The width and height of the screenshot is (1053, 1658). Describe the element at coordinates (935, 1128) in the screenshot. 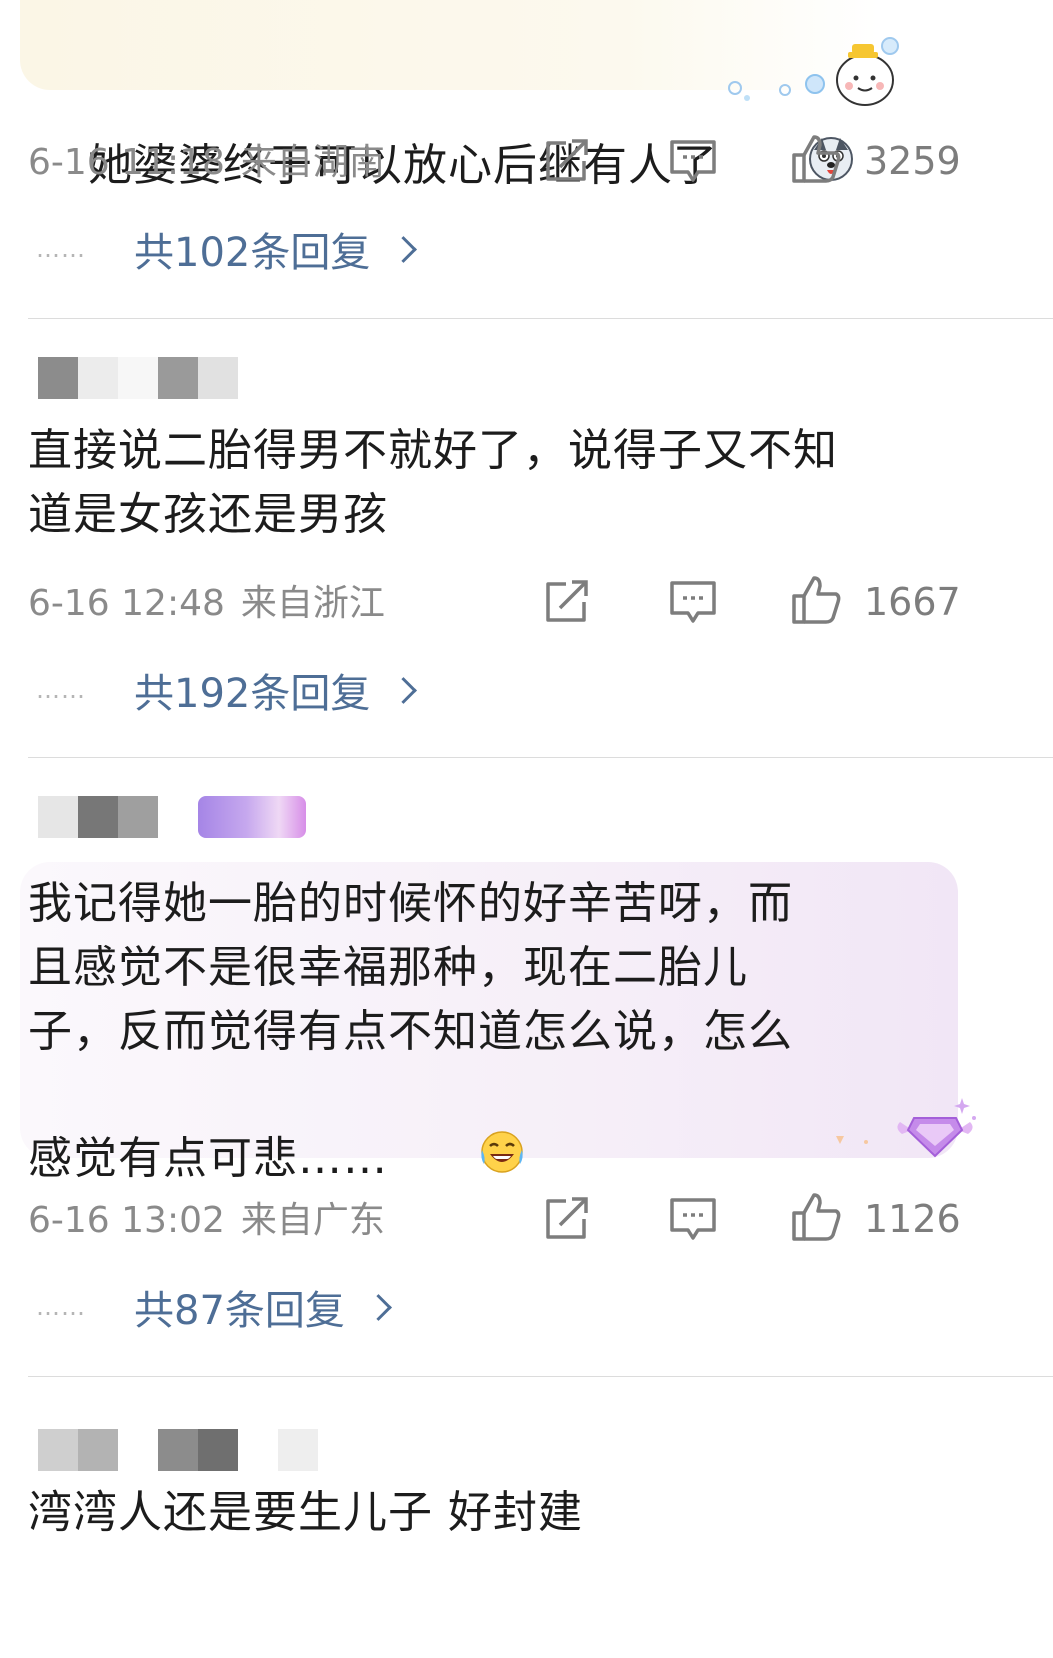

I see `vip-diamond-icon` at that location.